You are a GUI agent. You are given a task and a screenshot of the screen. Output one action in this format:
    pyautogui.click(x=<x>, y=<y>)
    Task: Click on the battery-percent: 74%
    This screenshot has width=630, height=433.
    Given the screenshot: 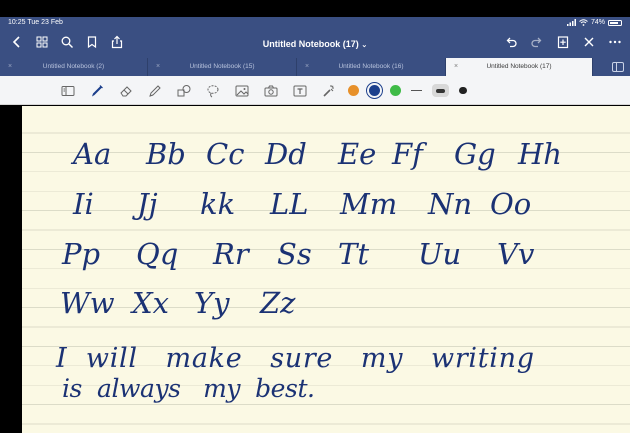 What is the action you would take?
    pyautogui.click(x=597, y=22)
    